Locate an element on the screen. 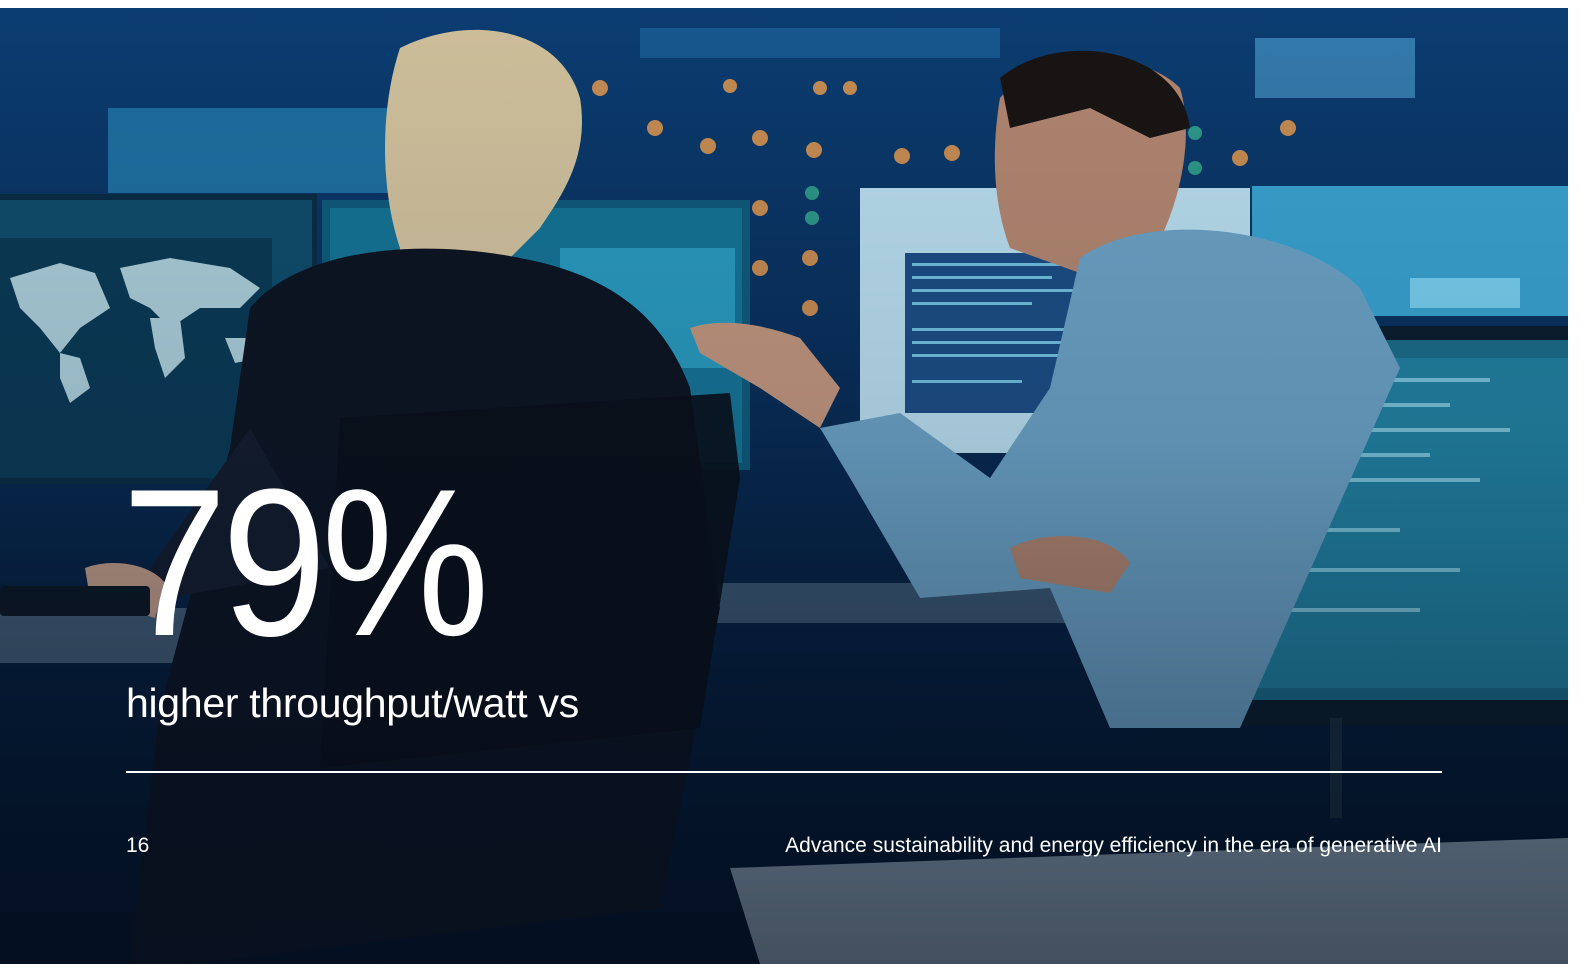 The height and width of the screenshot is (976, 1588). stat-caption: higher throughput/watt vs is located at coordinates (352, 703).